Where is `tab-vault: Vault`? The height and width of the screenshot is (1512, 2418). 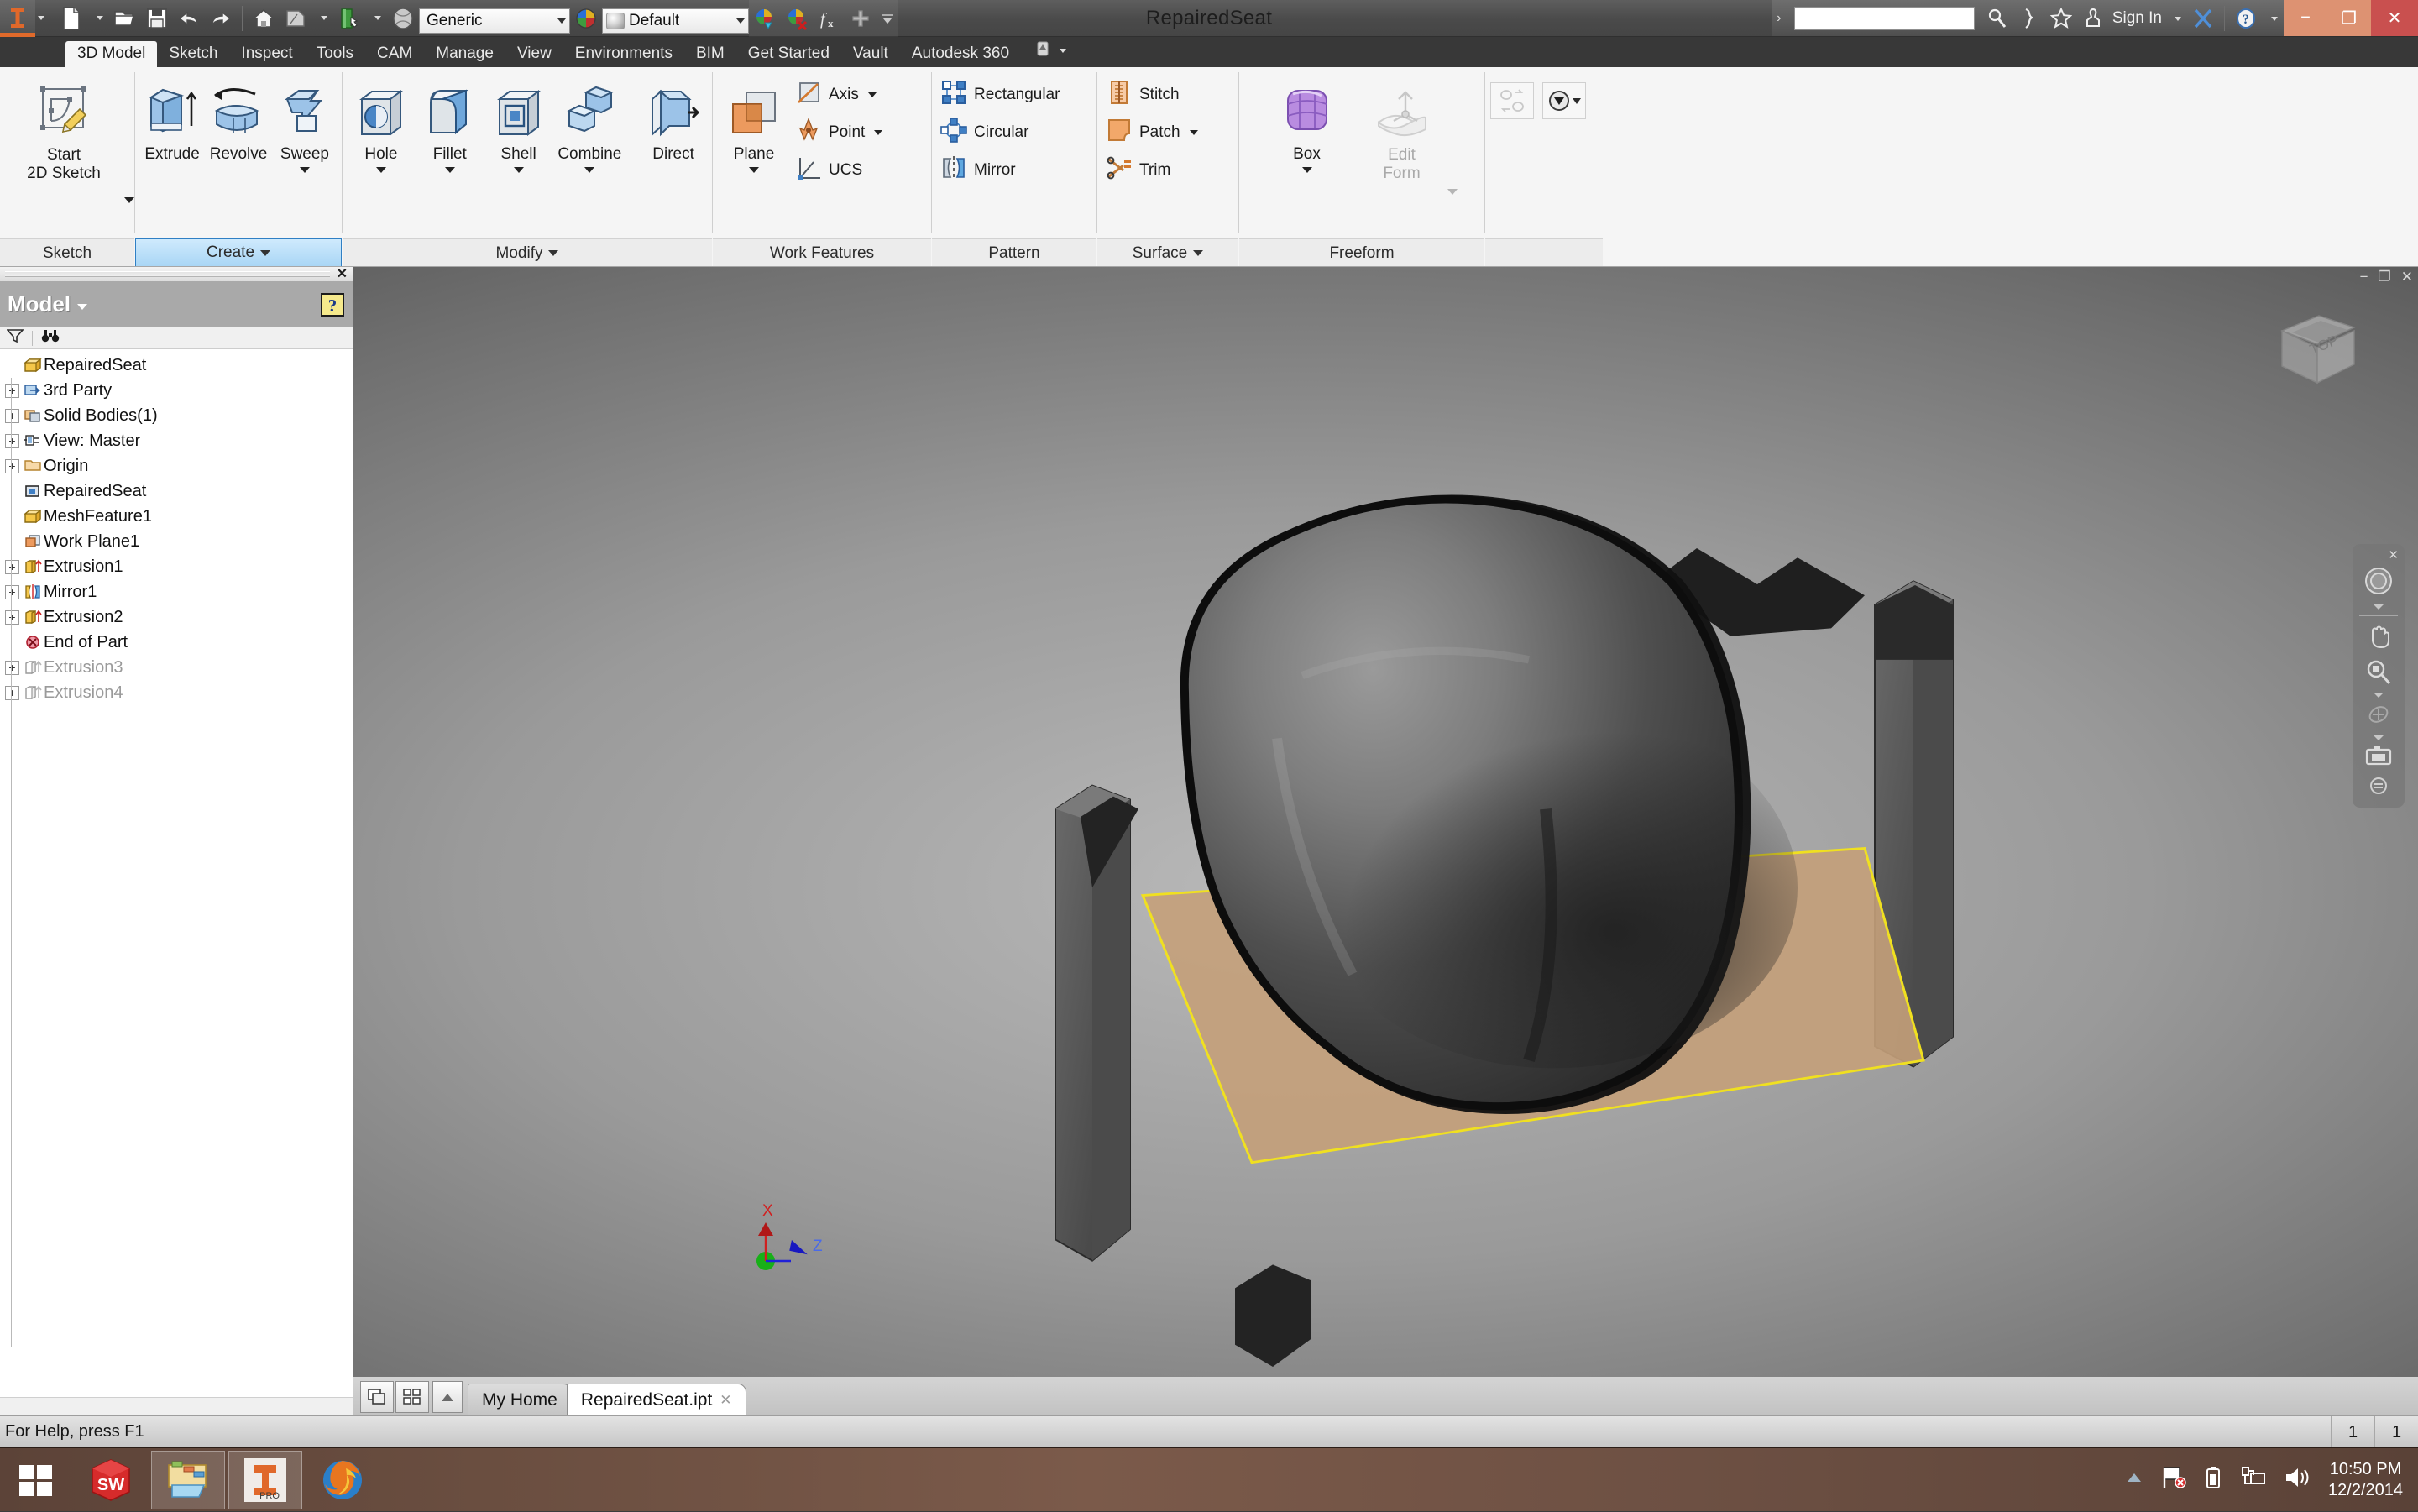 tab-vault: Vault is located at coordinates (870, 54).